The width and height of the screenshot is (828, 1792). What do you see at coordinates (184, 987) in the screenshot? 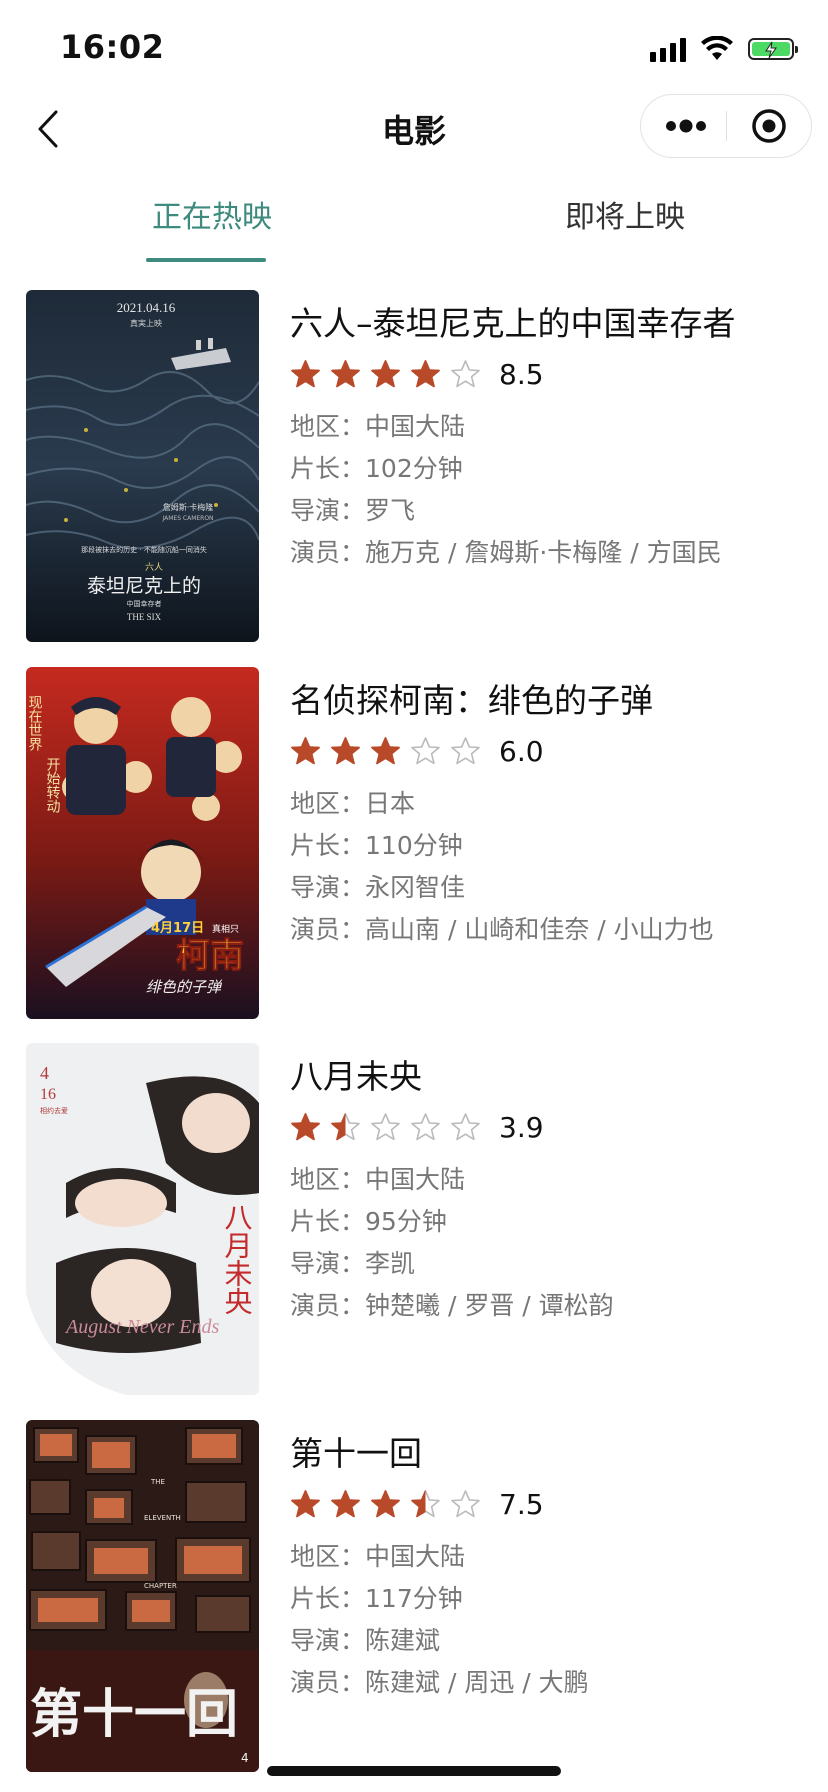
I see `poster-title-sub: 绯色的子弹` at bounding box center [184, 987].